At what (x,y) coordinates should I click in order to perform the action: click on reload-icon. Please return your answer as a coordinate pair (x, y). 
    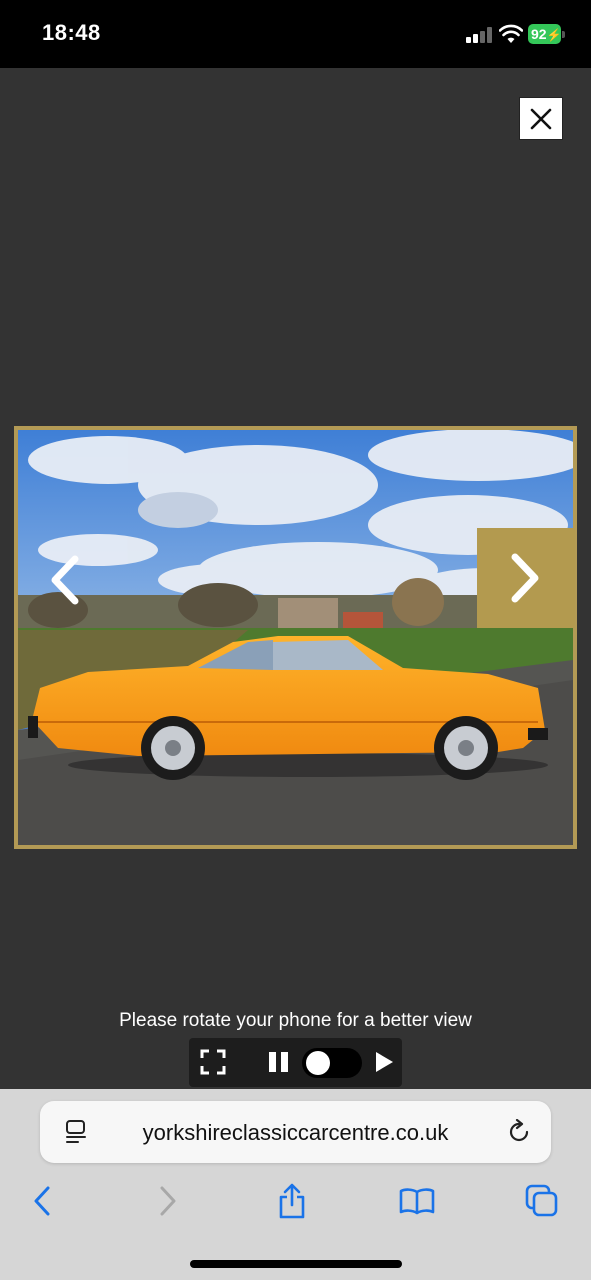
    Looking at the image, I should click on (519, 1132).